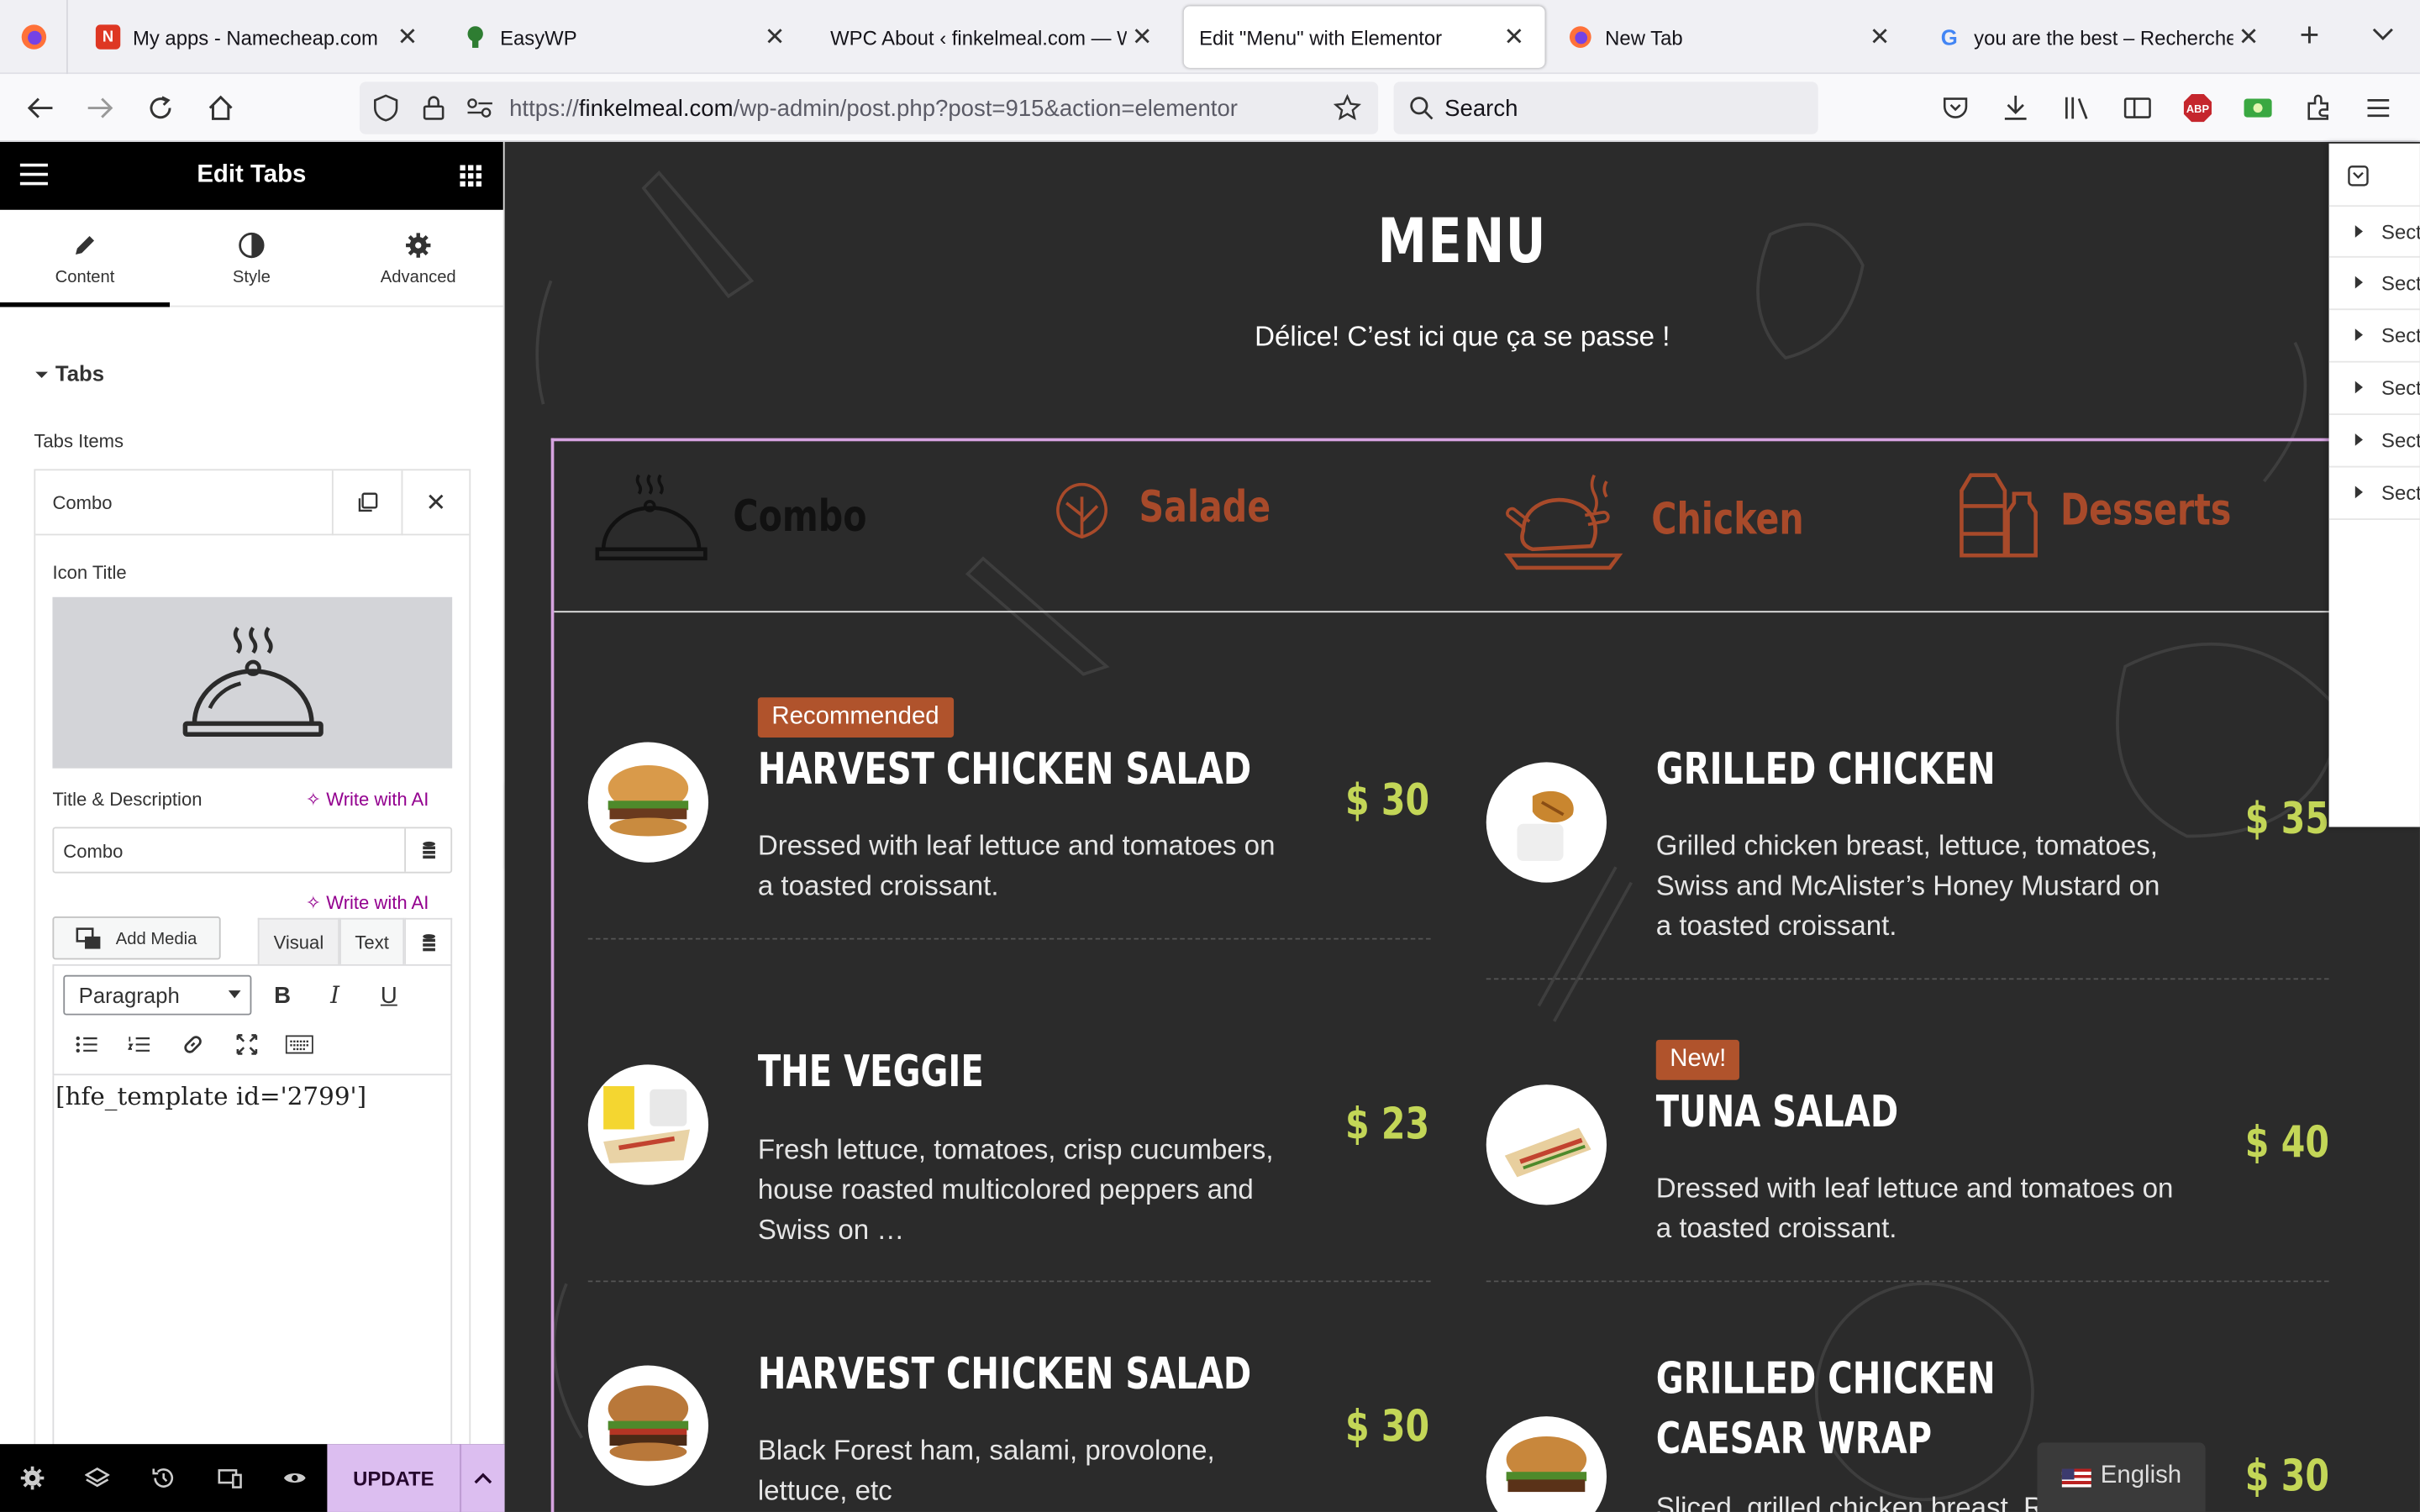  I want to click on extensions-puzzle-icon, so click(2318, 108).